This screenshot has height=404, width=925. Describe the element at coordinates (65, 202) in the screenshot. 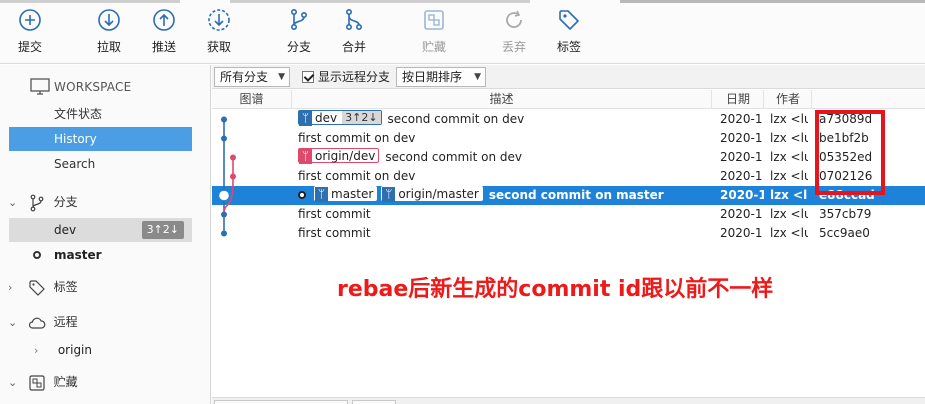

I see `sidebar-group-branches-label: 分支` at that location.